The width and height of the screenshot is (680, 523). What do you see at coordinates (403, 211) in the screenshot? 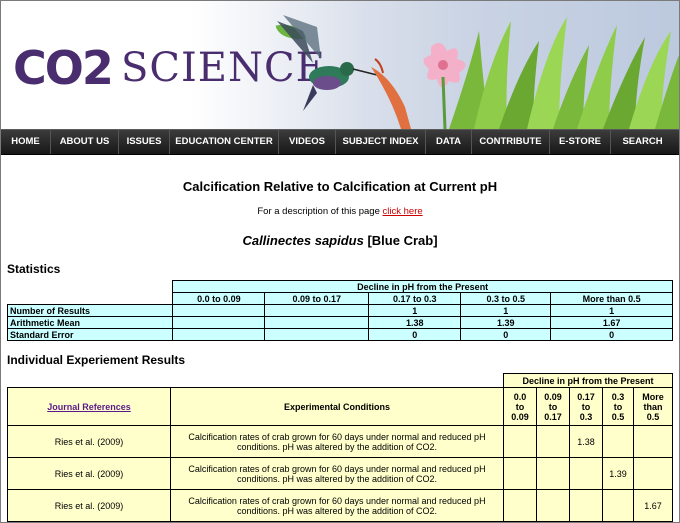
I see `description-link: click here` at bounding box center [403, 211].